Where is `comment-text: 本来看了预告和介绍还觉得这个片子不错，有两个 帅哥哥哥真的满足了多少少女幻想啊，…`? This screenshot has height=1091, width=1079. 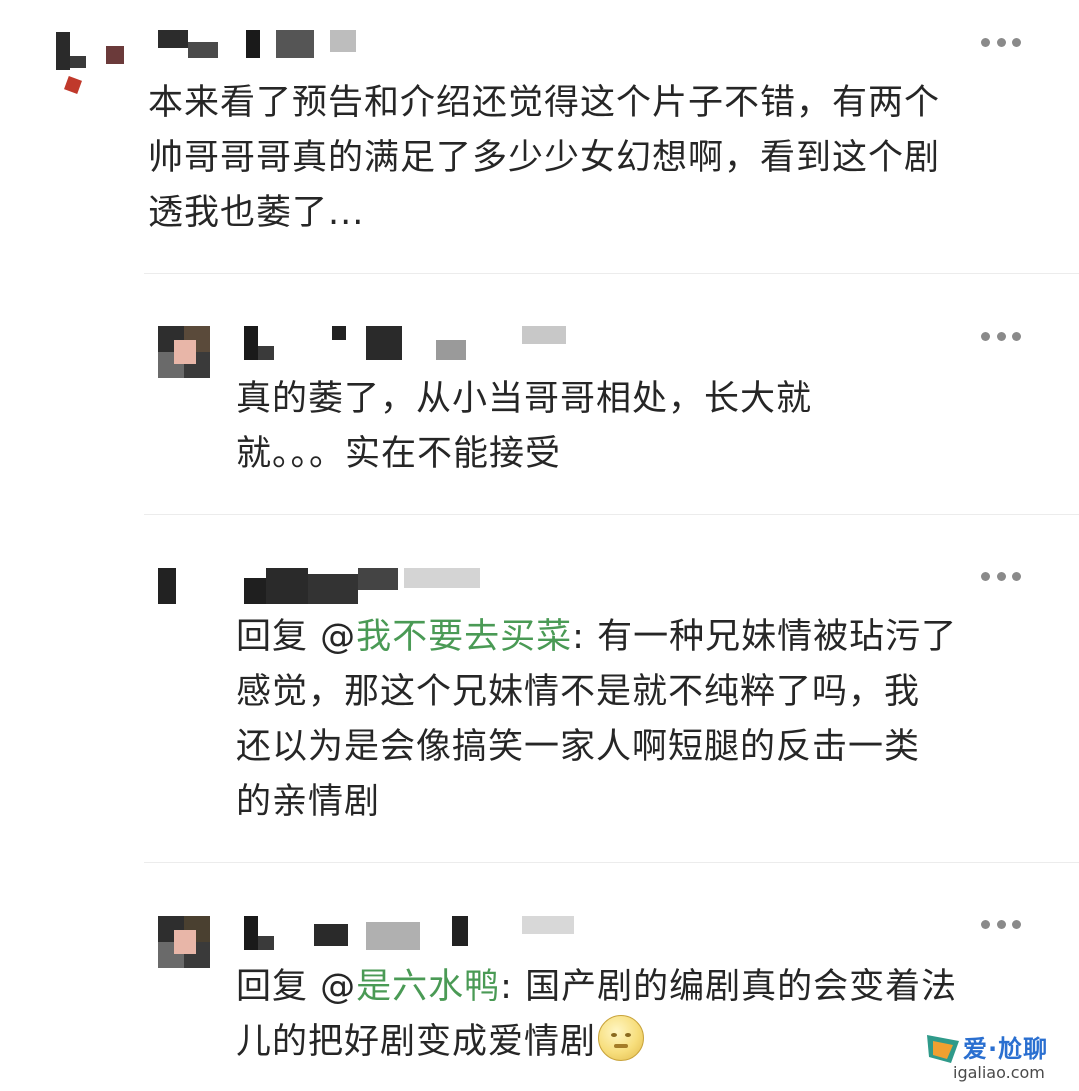
comment-text: 本来看了预告和介绍还觉得这个片子不错，有两个 帅哥哥哥真的满足了多少少女幻想啊，… is located at coordinates (544, 158).